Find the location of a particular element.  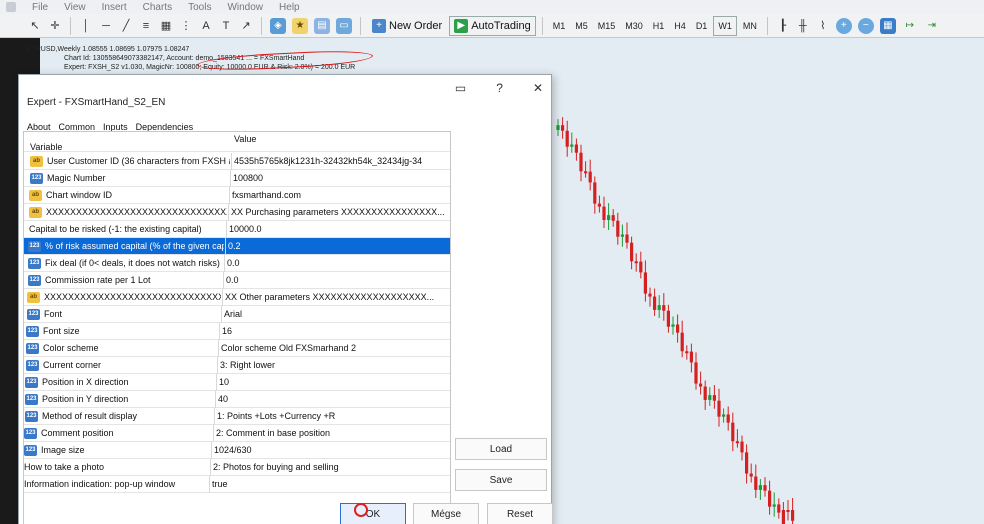

input-value-cell: 1: Points +Lots +Currency +R is located at coordinates (332, 416).